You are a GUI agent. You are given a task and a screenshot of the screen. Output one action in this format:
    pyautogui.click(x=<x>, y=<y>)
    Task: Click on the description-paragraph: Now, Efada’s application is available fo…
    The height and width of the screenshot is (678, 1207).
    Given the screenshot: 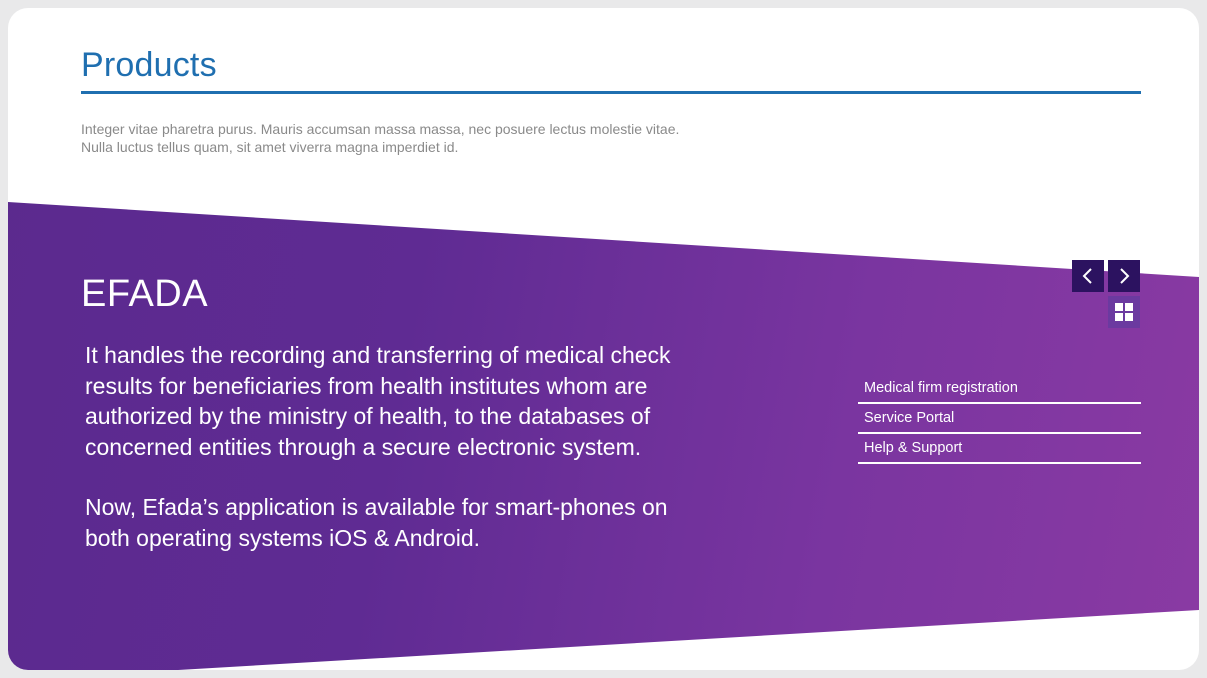 What is the action you would take?
    pyautogui.click(x=376, y=522)
    